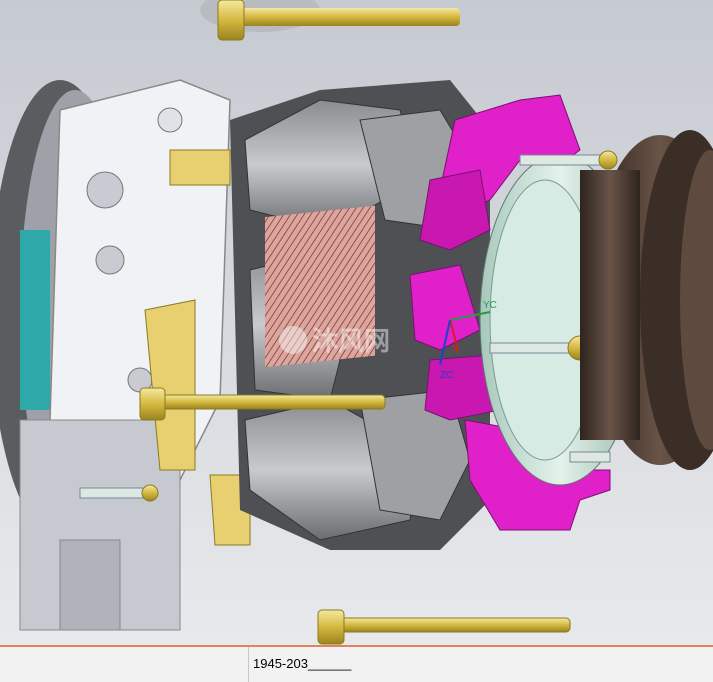 The width and height of the screenshot is (713, 682). Describe the element at coordinates (351, 342) in the screenshot. I see `watermark-text: 沐风网` at that location.